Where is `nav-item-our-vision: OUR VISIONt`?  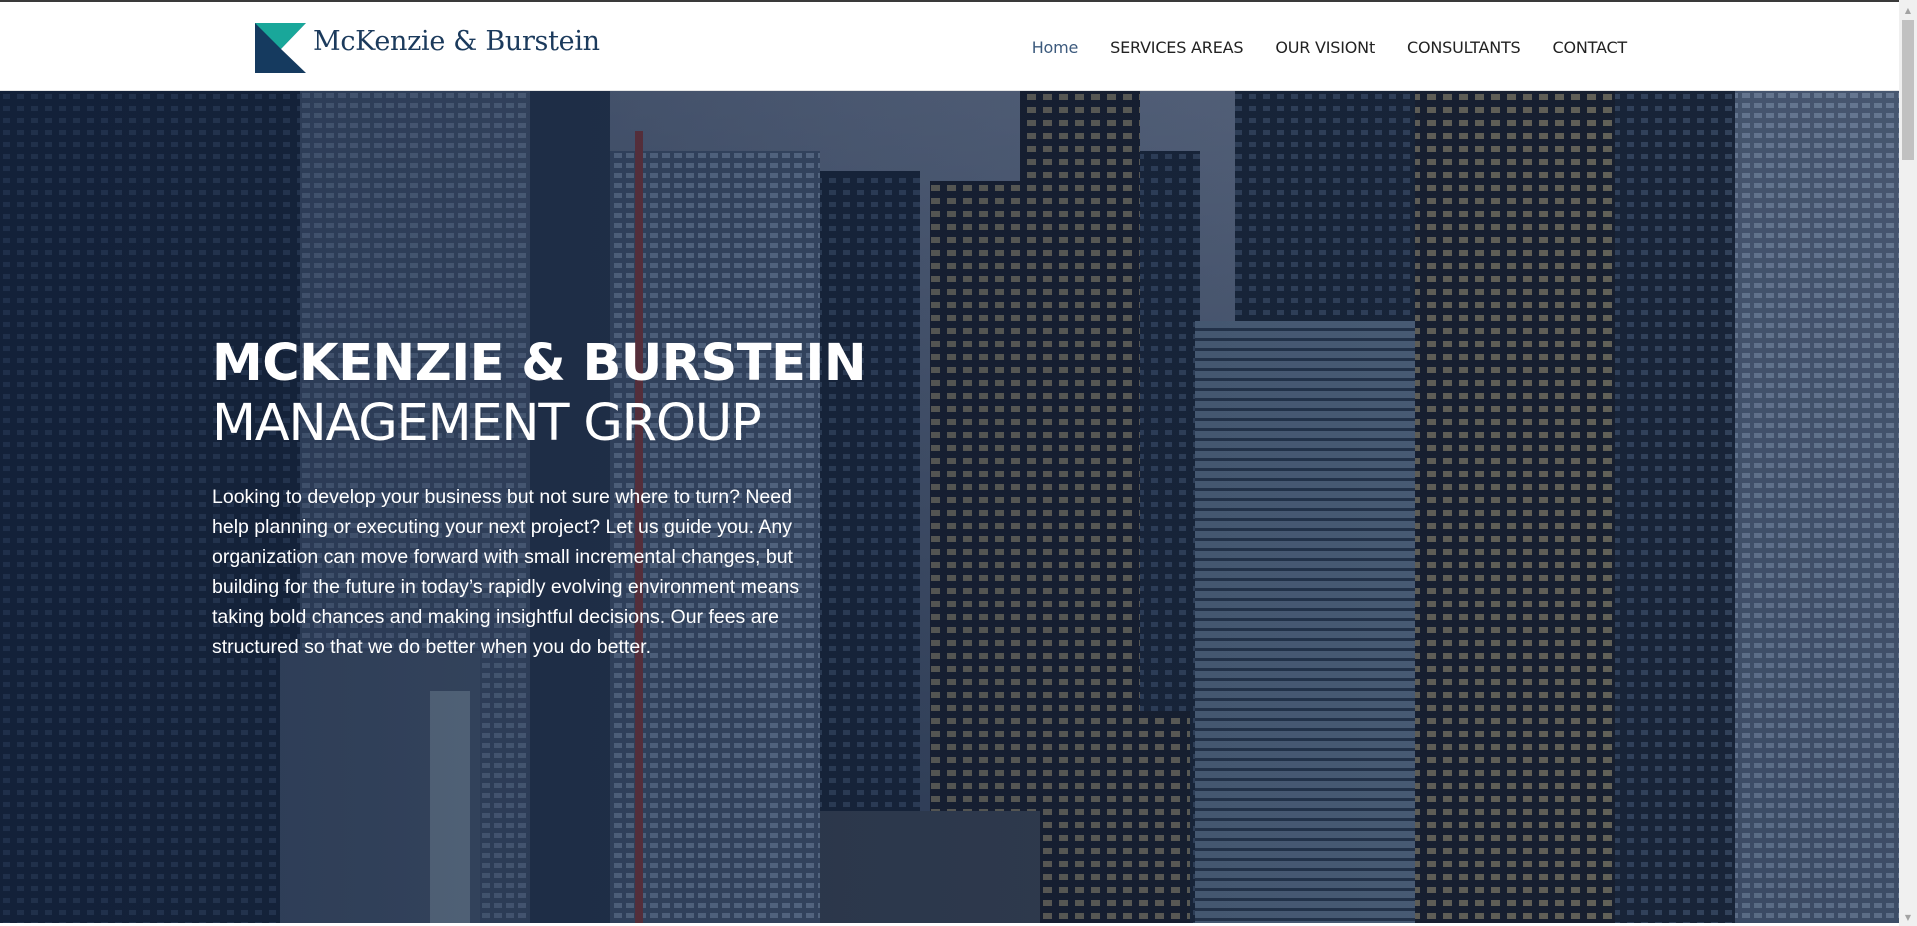 nav-item-our-vision: OUR VISIONt is located at coordinates (1325, 47).